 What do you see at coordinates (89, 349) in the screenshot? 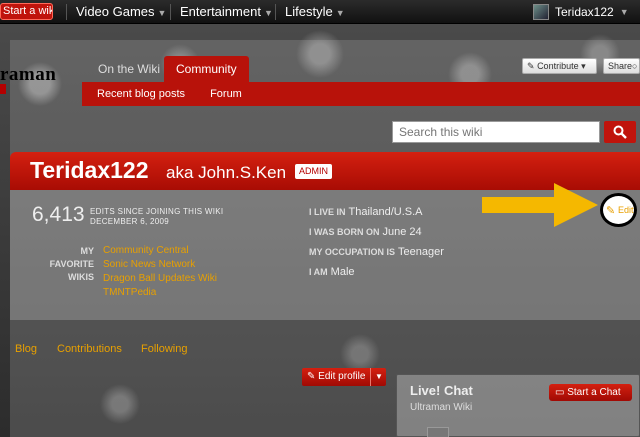
I see `tab-contributions: Contributions` at bounding box center [89, 349].